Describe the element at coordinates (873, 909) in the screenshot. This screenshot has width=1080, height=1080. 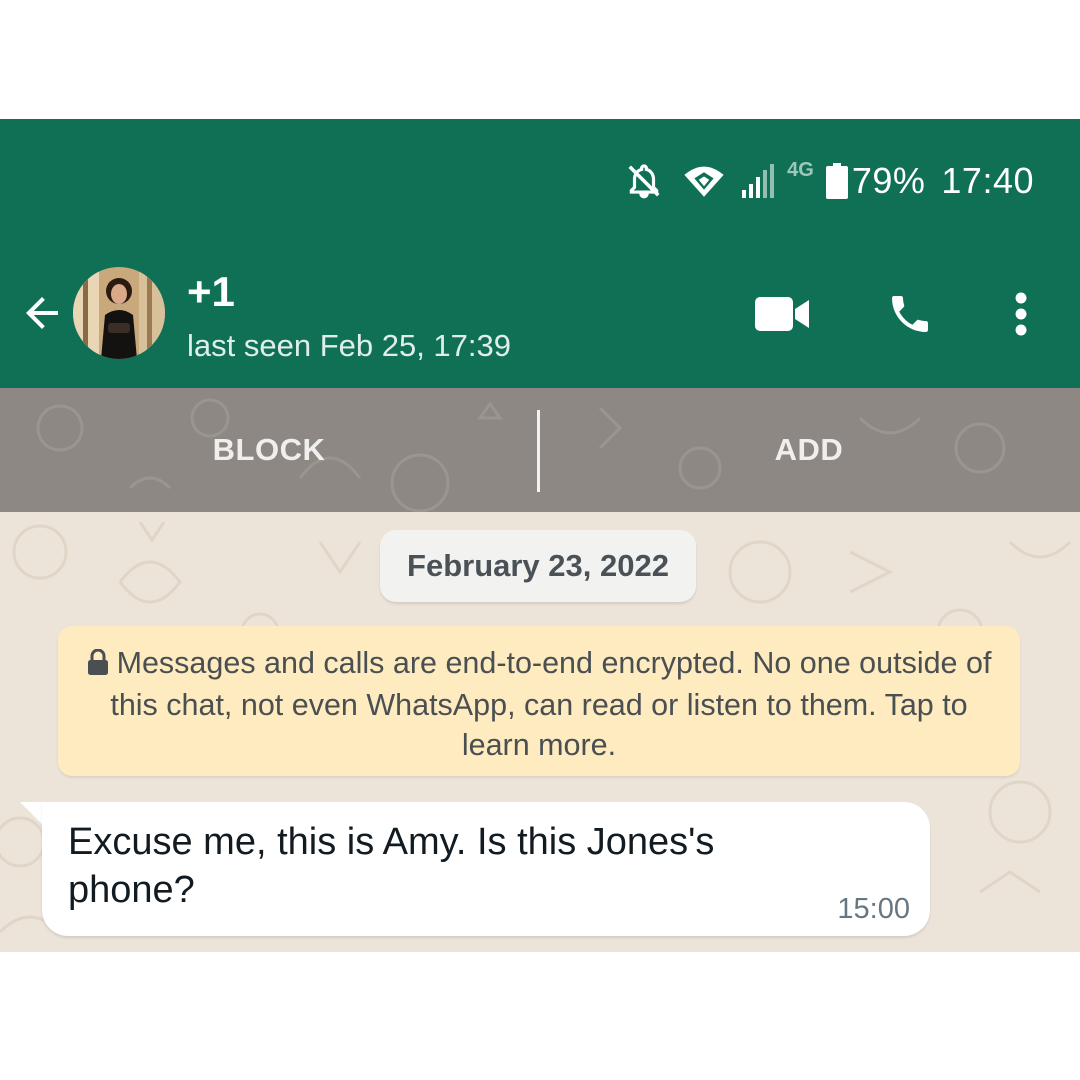
I see `message-time: 15:00` at that location.